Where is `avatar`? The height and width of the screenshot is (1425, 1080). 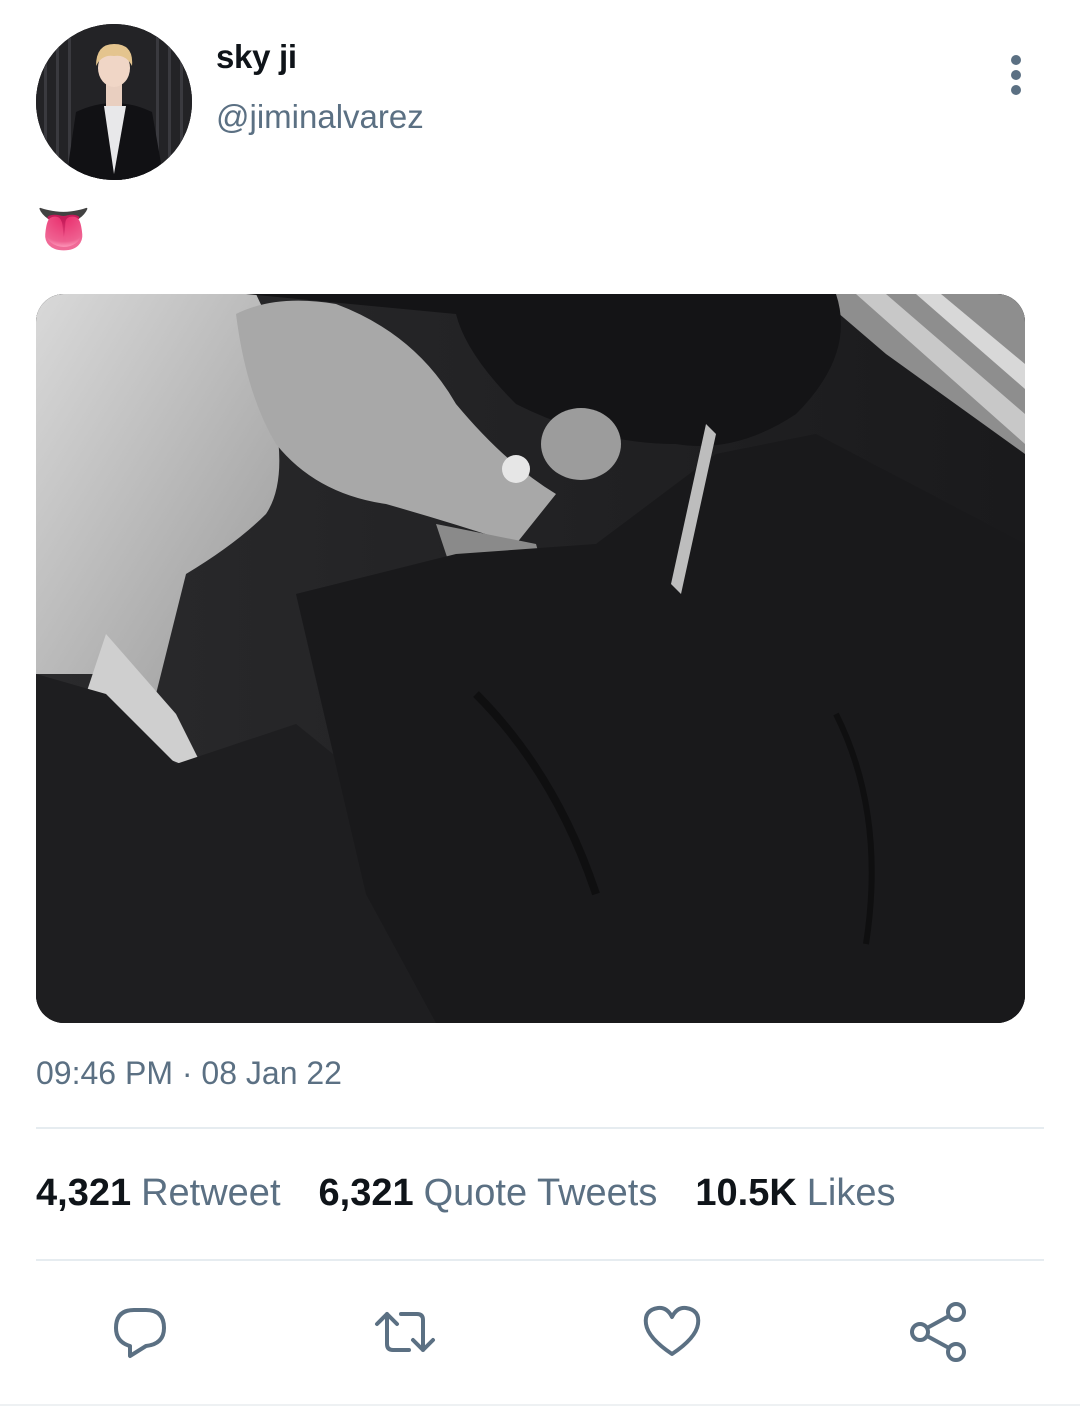 avatar is located at coordinates (114, 102).